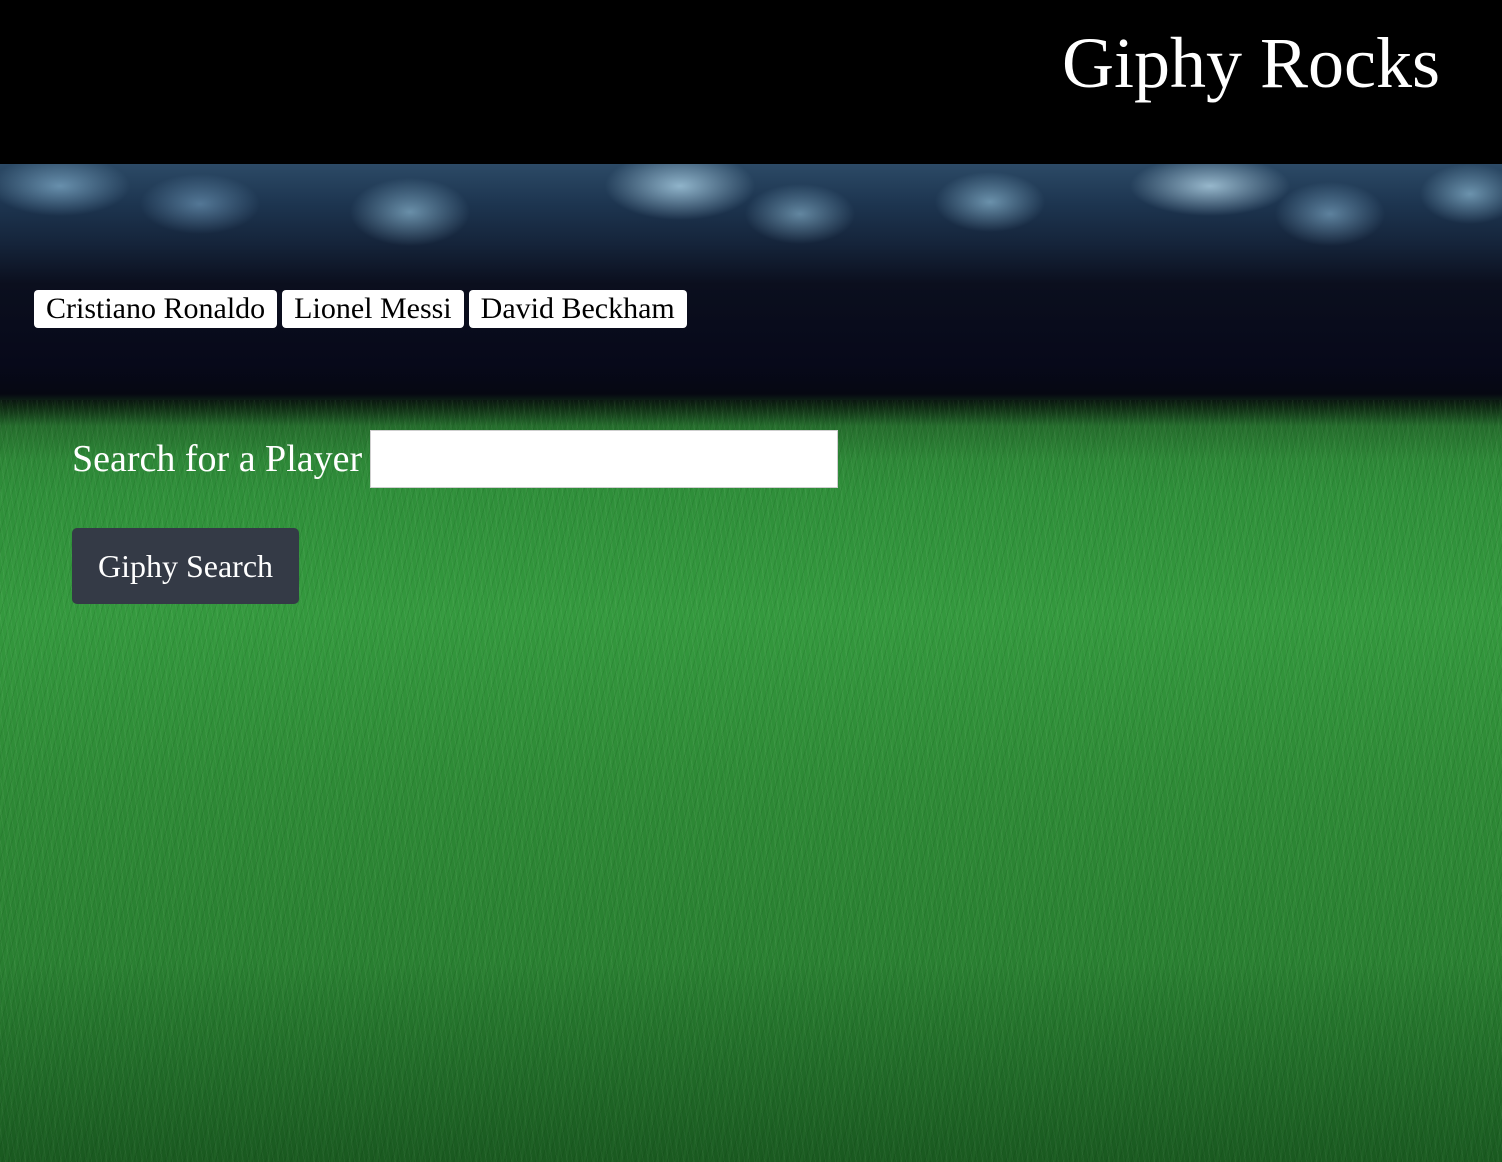 This screenshot has width=1502, height=1162. I want to click on header-bar: Giphy Rocks, so click(751, 82).